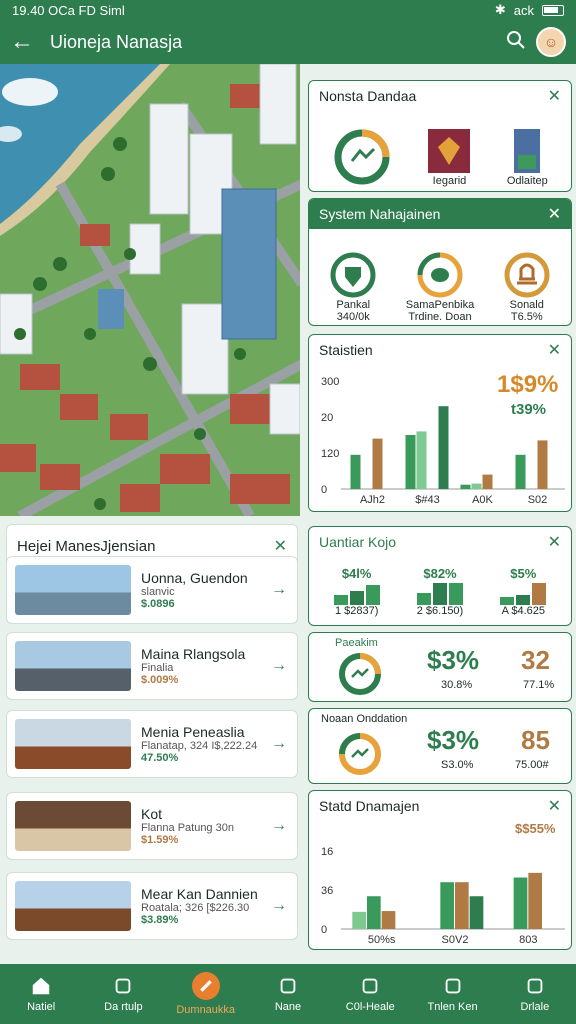  I want to click on nav-item: Da rtulp, so click(123, 994).